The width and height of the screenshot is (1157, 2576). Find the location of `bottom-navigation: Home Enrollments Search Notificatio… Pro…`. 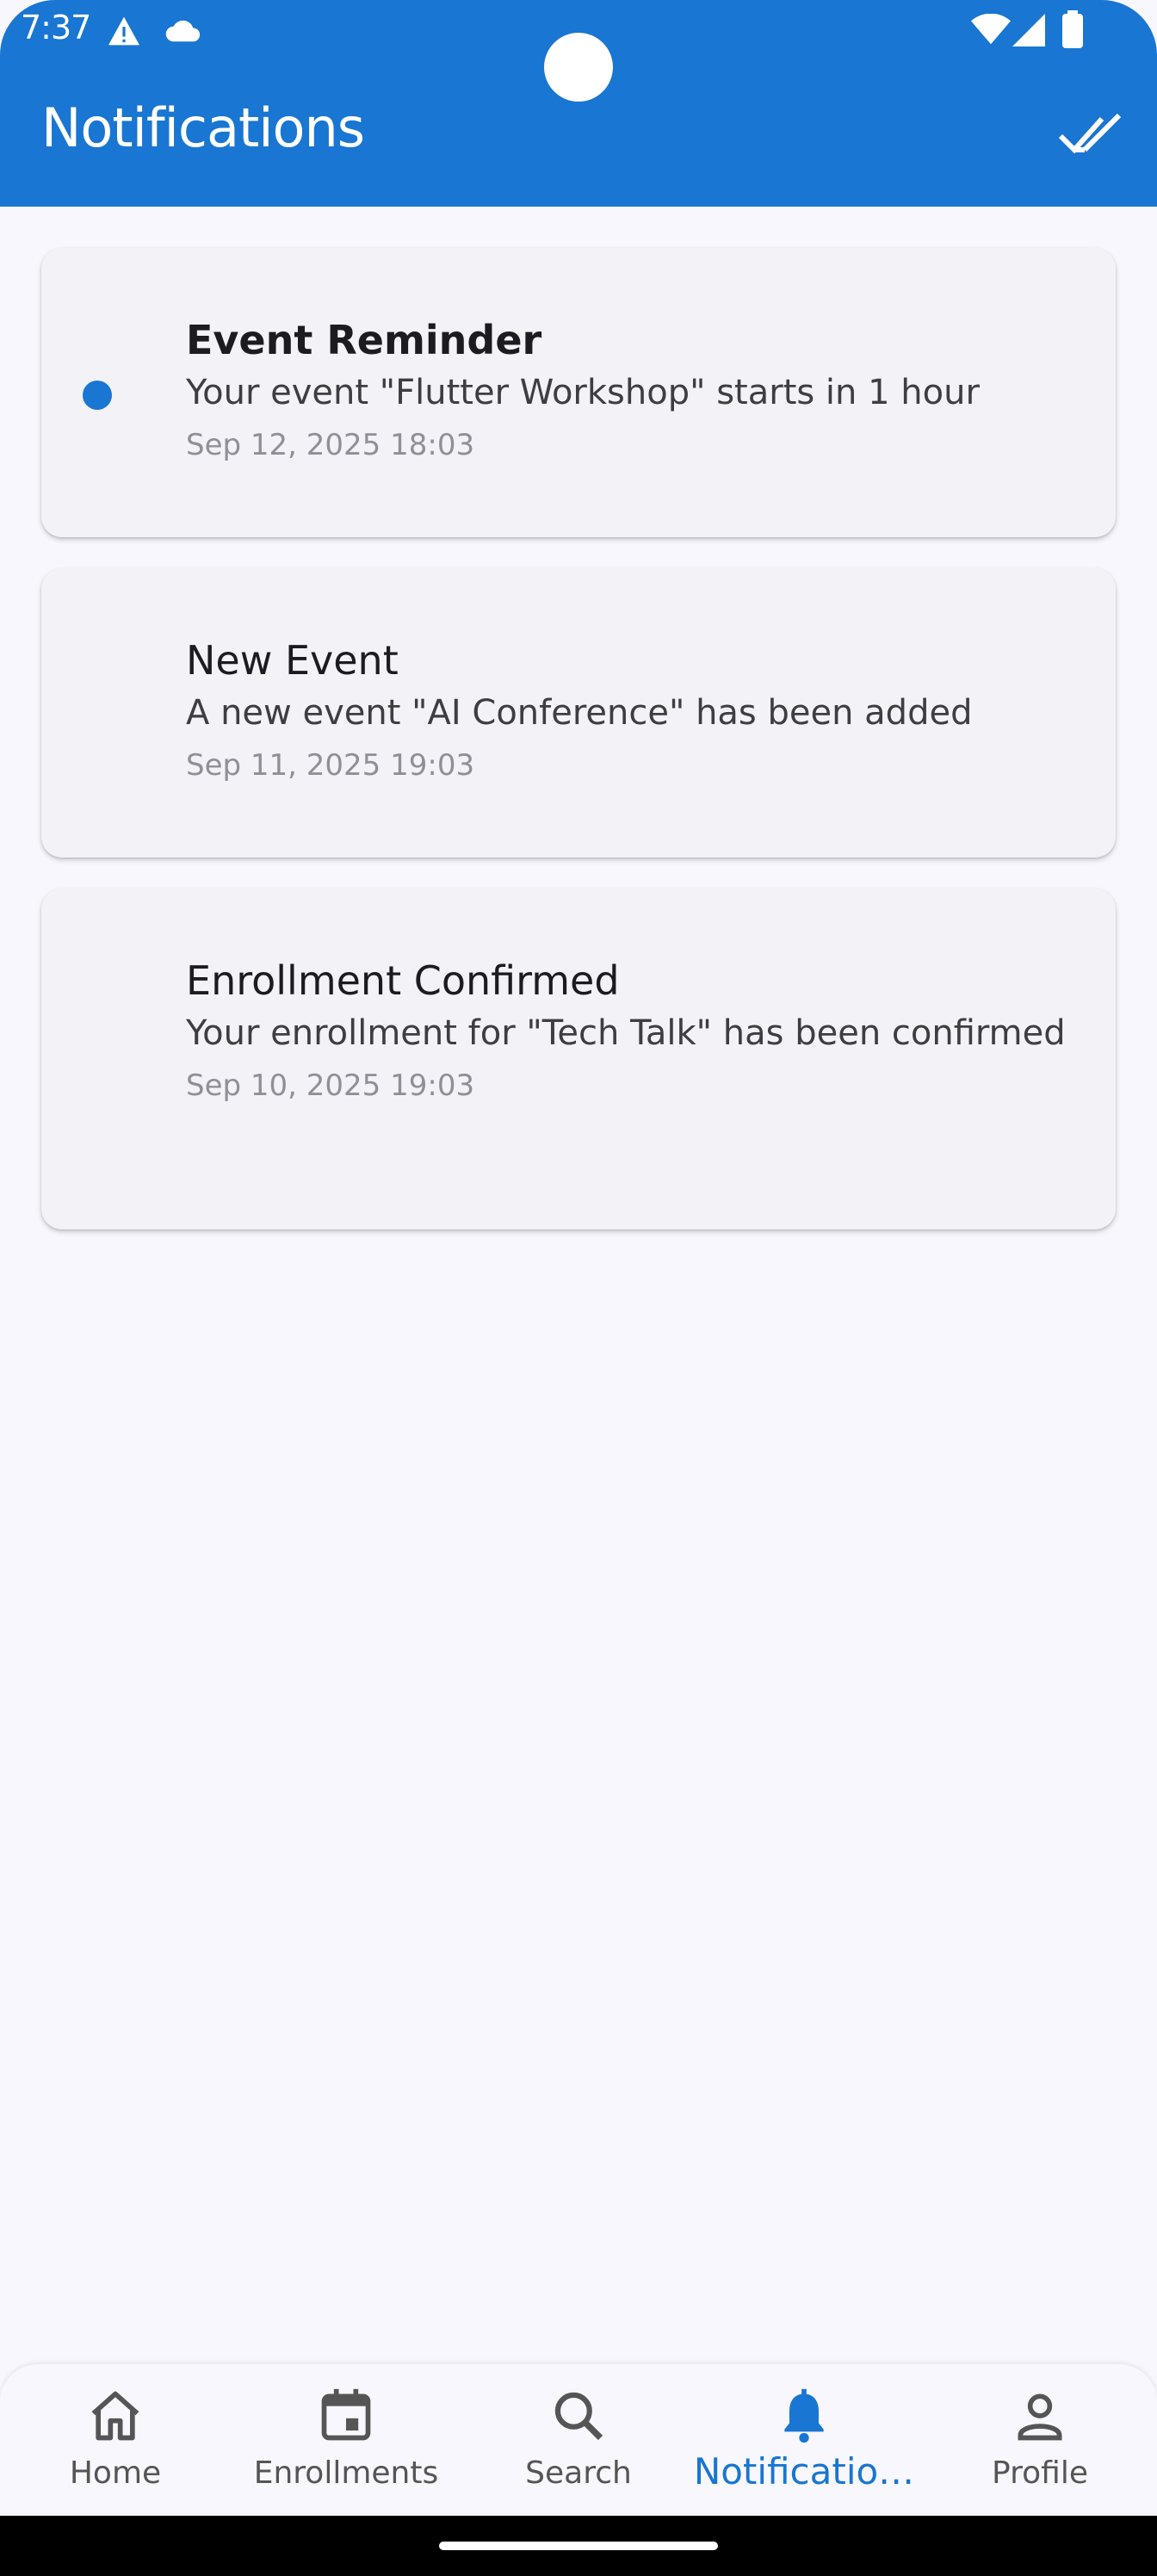

bottom-navigation: Home Enrollments Search Notificatio… Pro… is located at coordinates (579, 2440).